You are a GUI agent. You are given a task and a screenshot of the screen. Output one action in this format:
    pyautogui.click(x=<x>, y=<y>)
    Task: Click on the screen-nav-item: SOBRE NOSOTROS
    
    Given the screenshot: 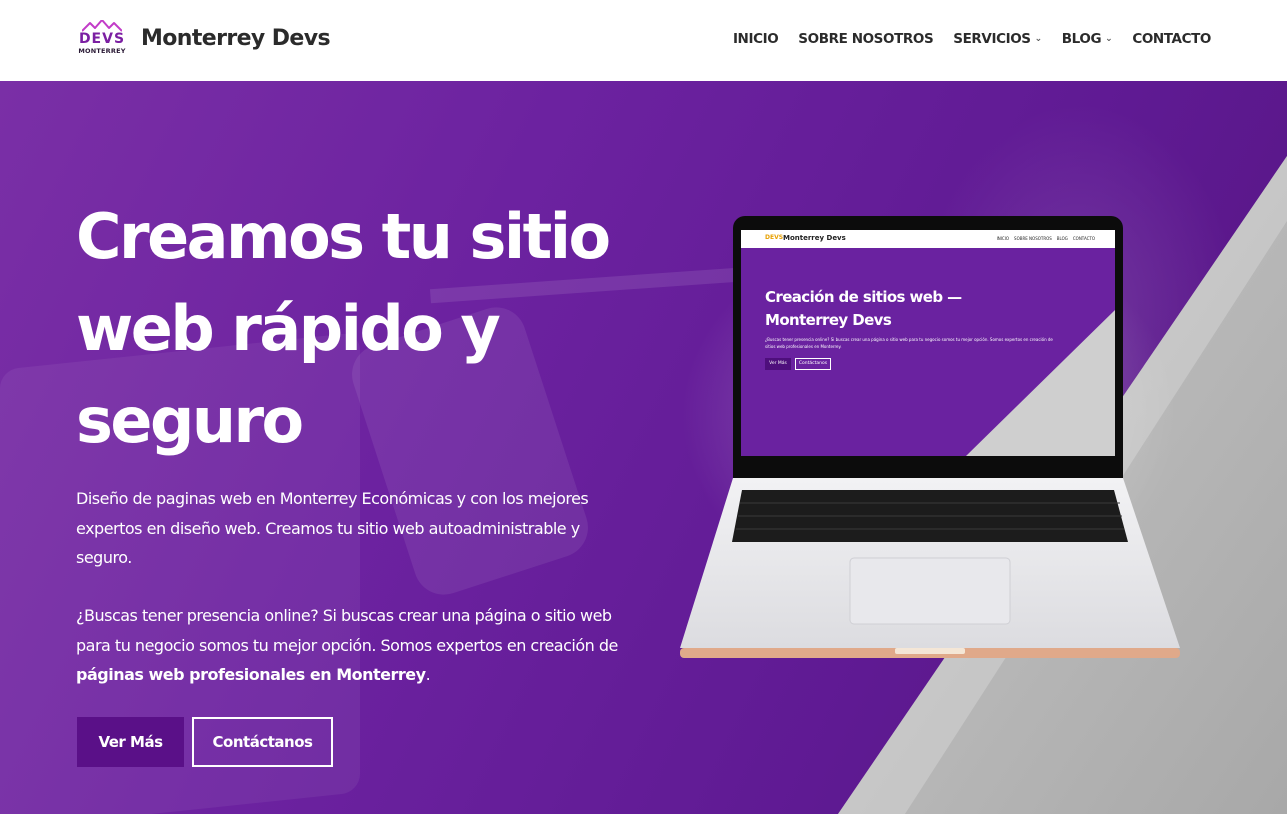 What is the action you would take?
    pyautogui.click(x=1033, y=238)
    